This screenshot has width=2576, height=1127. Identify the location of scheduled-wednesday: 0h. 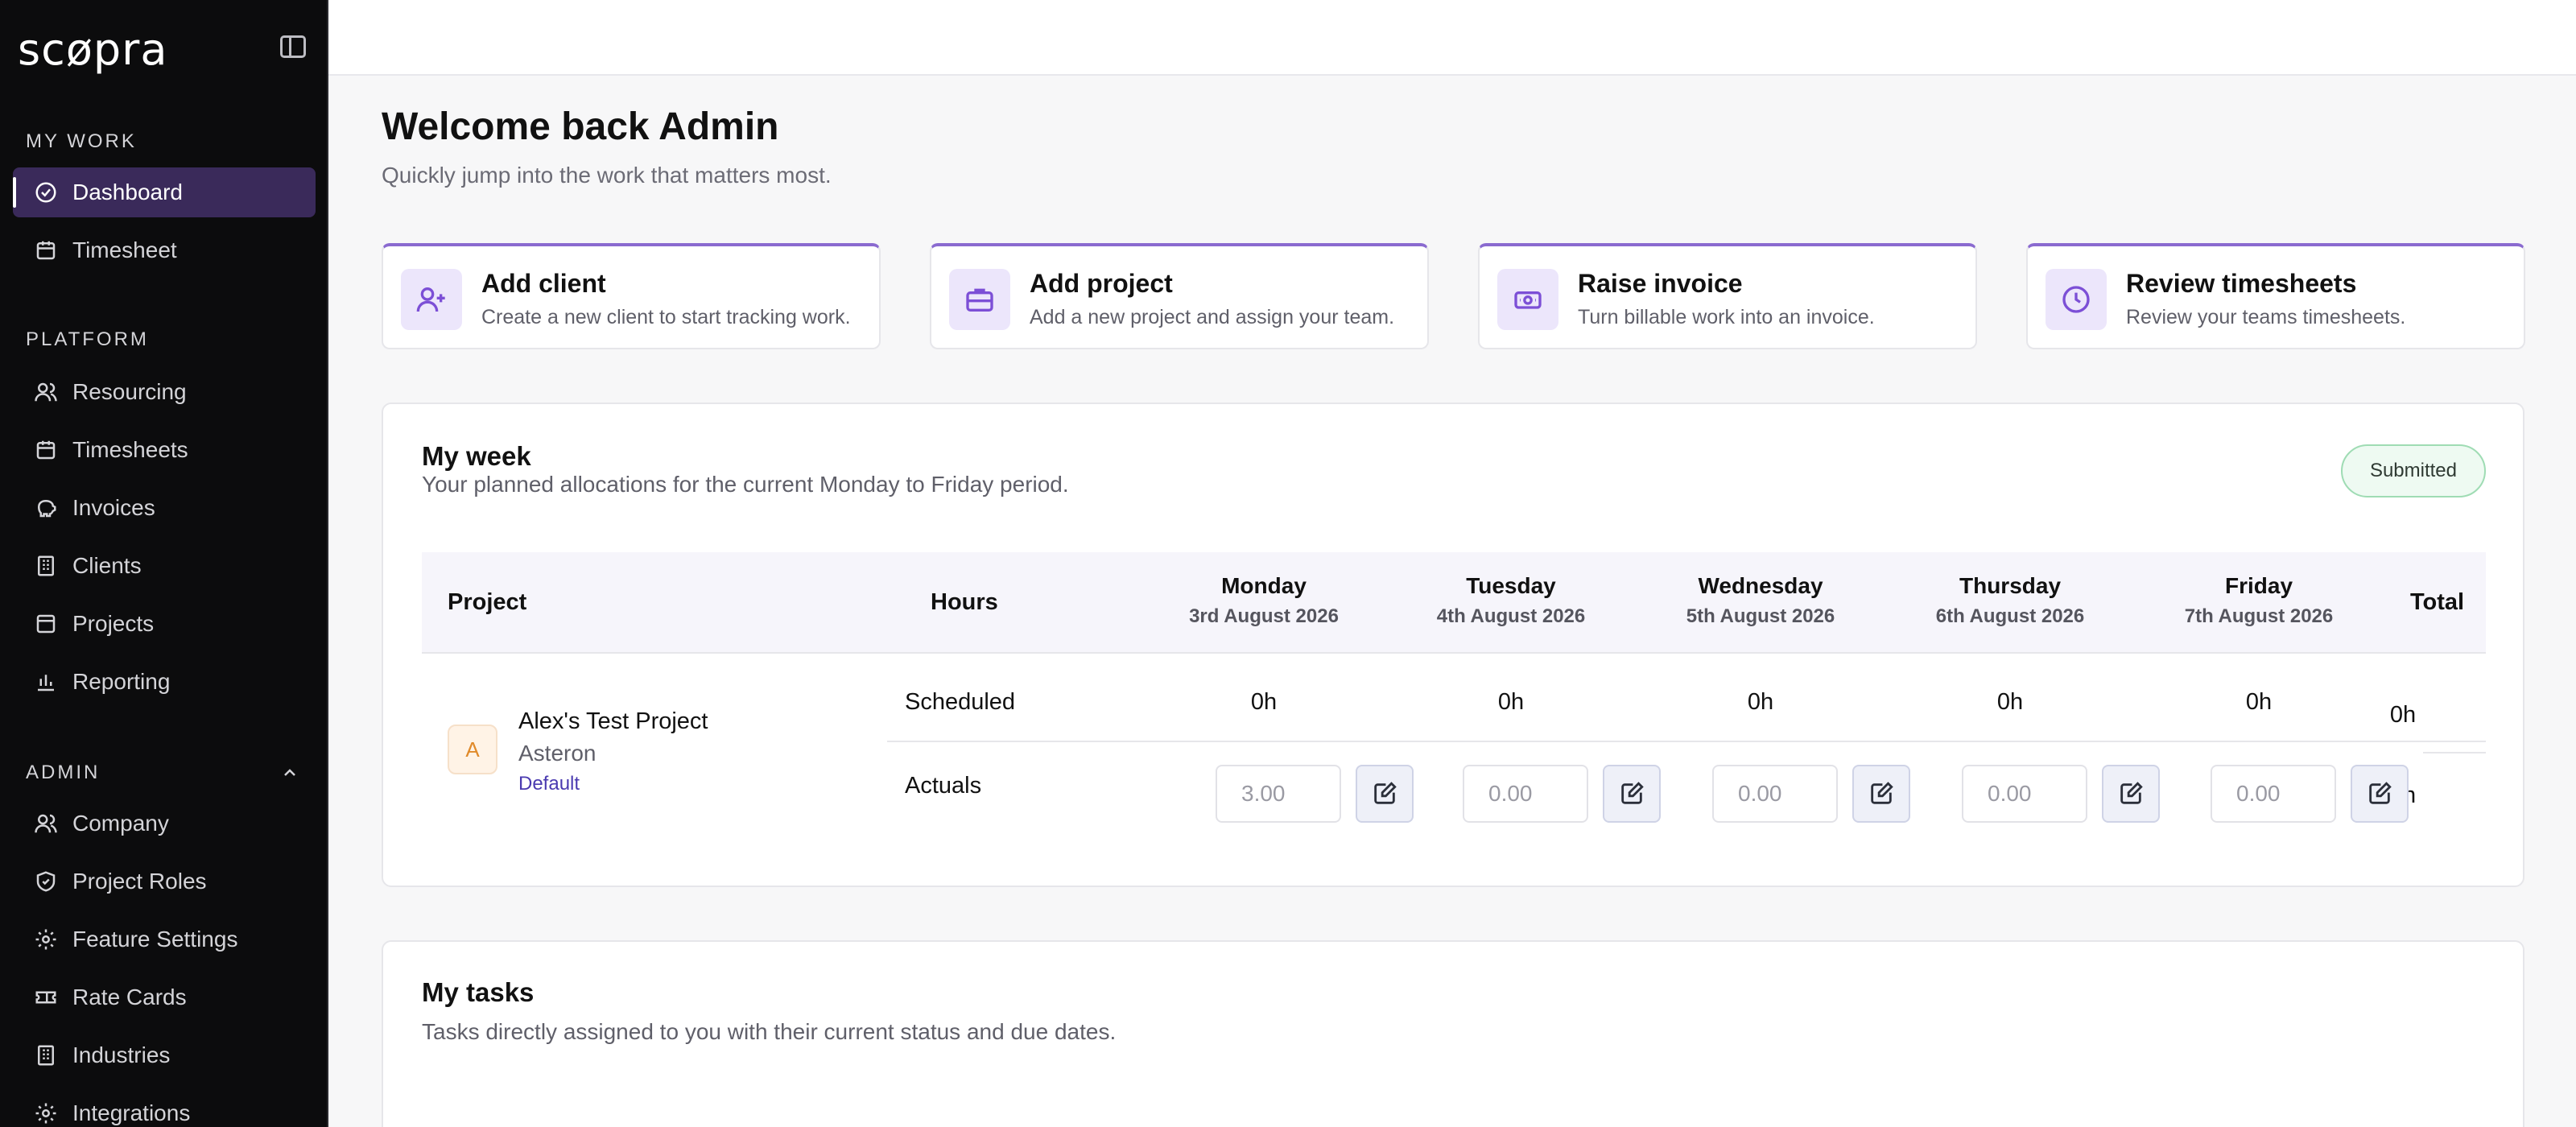
(1760, 702).